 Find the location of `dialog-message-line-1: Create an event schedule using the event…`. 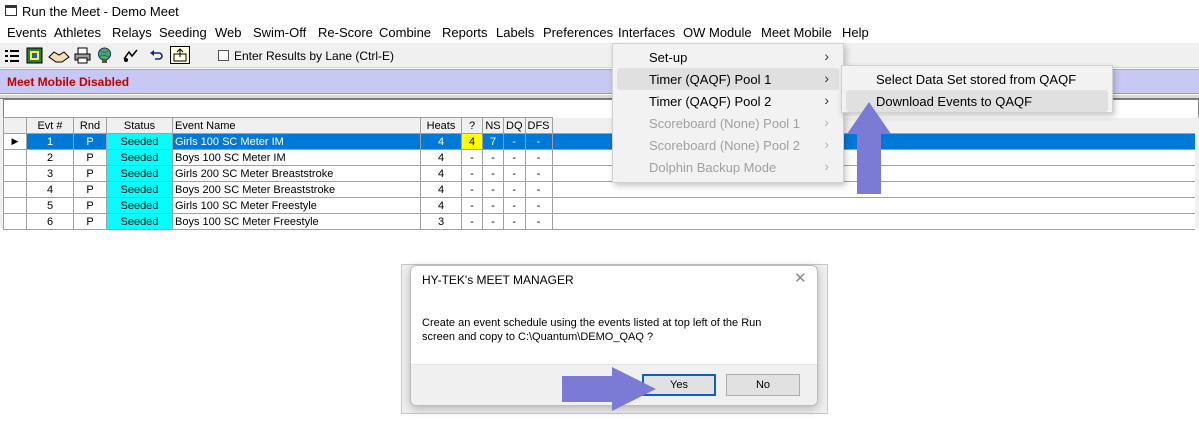

dialog-message-line-1: Create an event schedule using the event… is located at coordinates (592, 323).